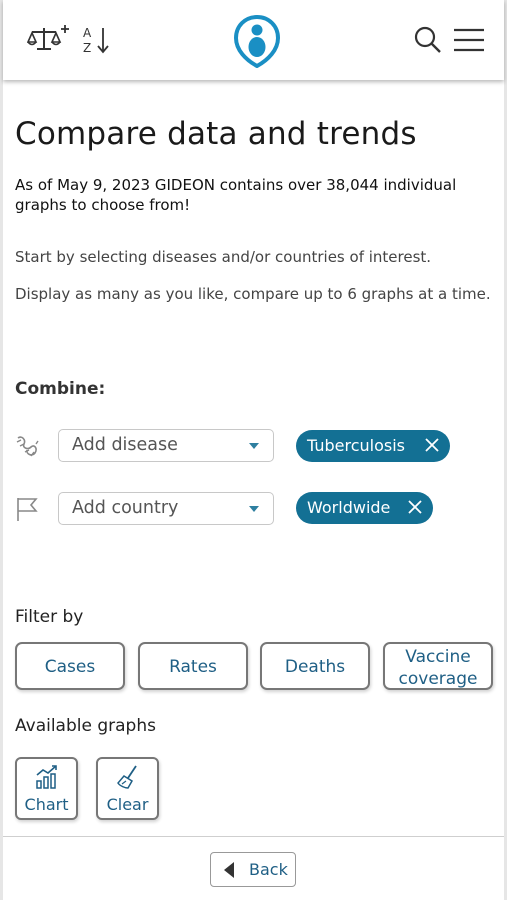 Image resolution: width=507 pixels, height=900 pixels. What do you see at coordinates (27, 446) in the screenshot?
I see `bacteria-icon` at bounding box center [27, 446].